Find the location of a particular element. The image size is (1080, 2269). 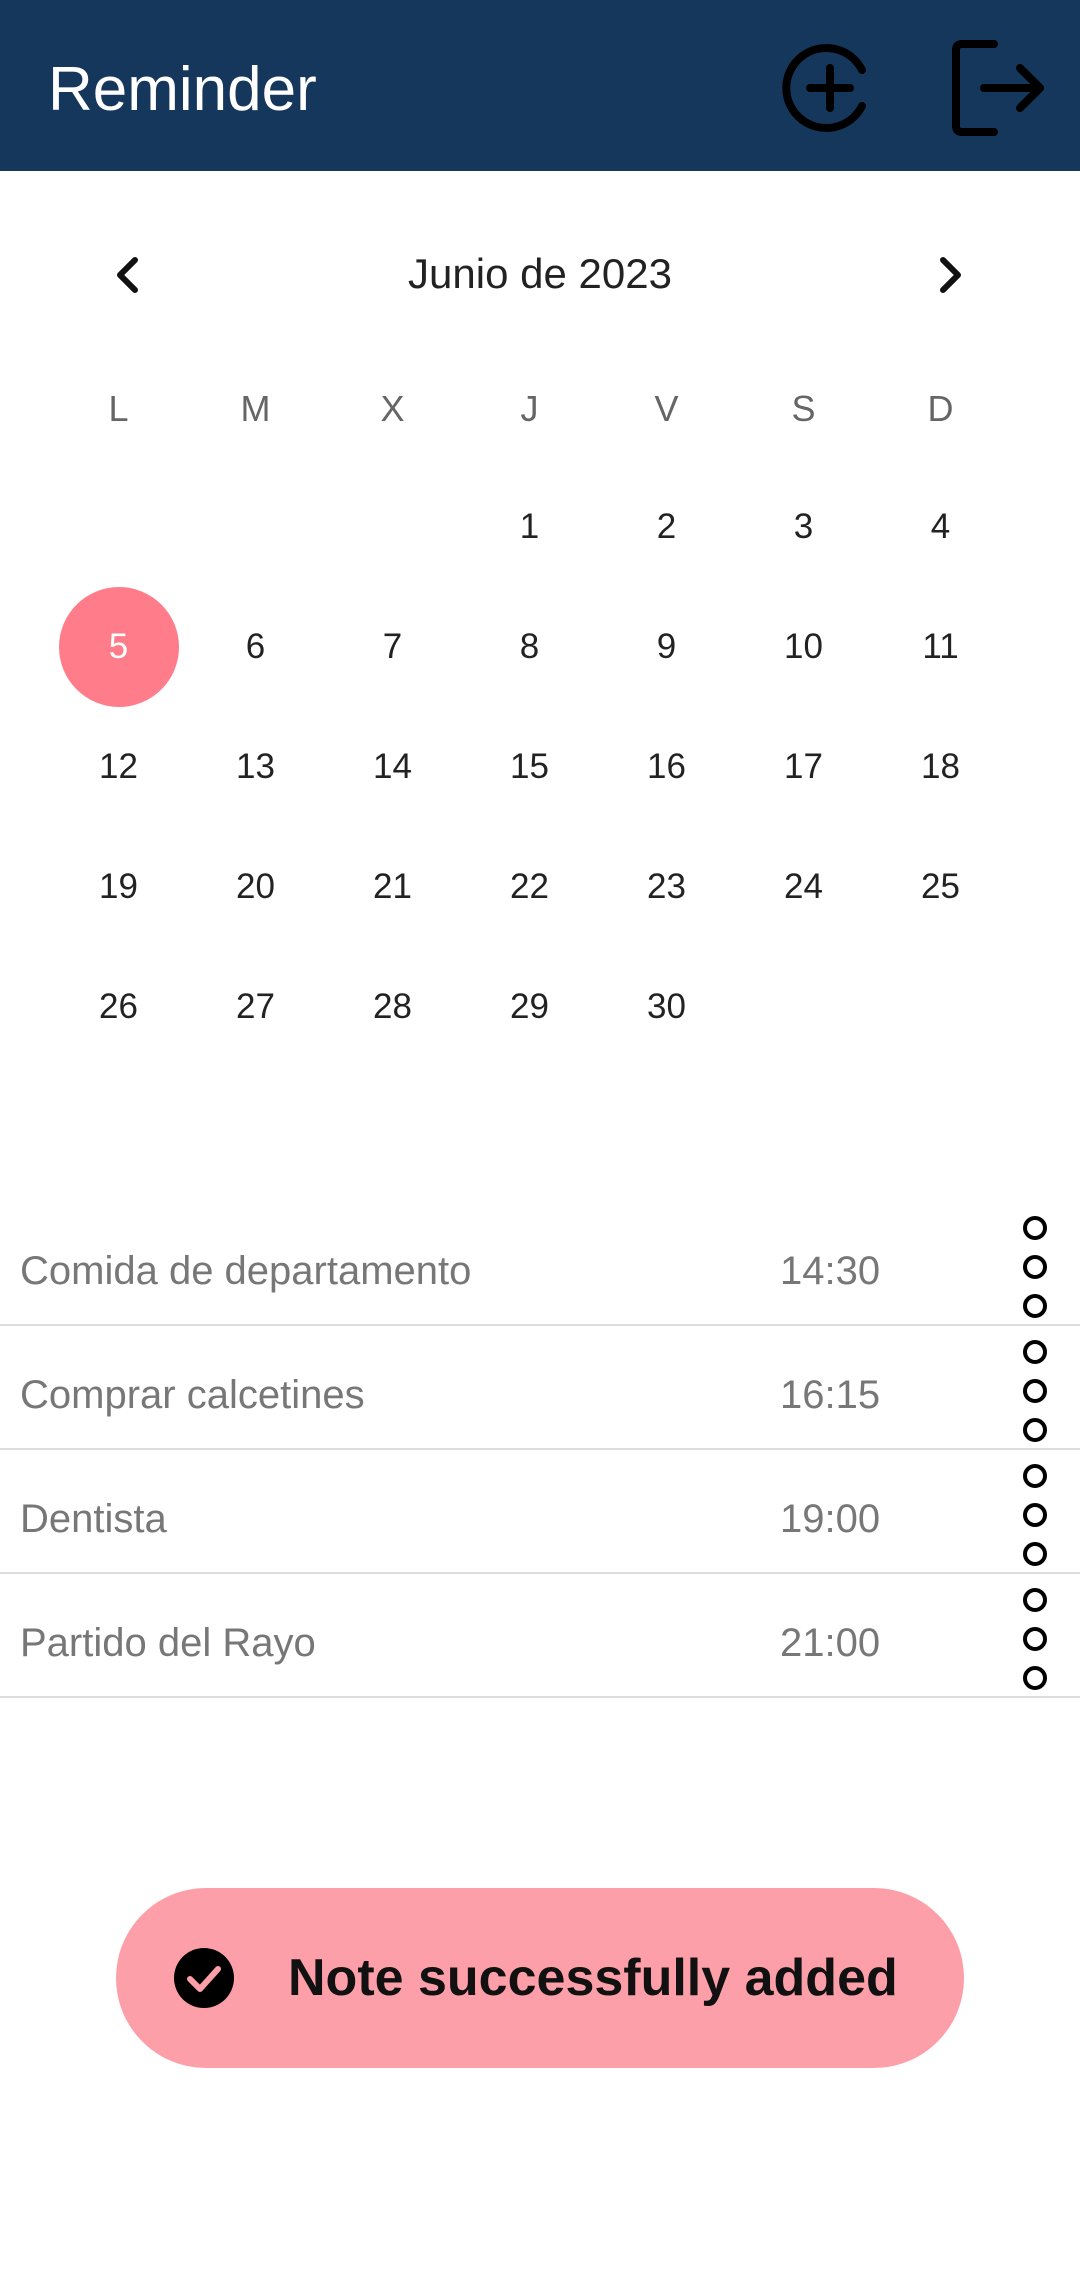

calendar-day-number: 1 is located at coordinates (529, 526).